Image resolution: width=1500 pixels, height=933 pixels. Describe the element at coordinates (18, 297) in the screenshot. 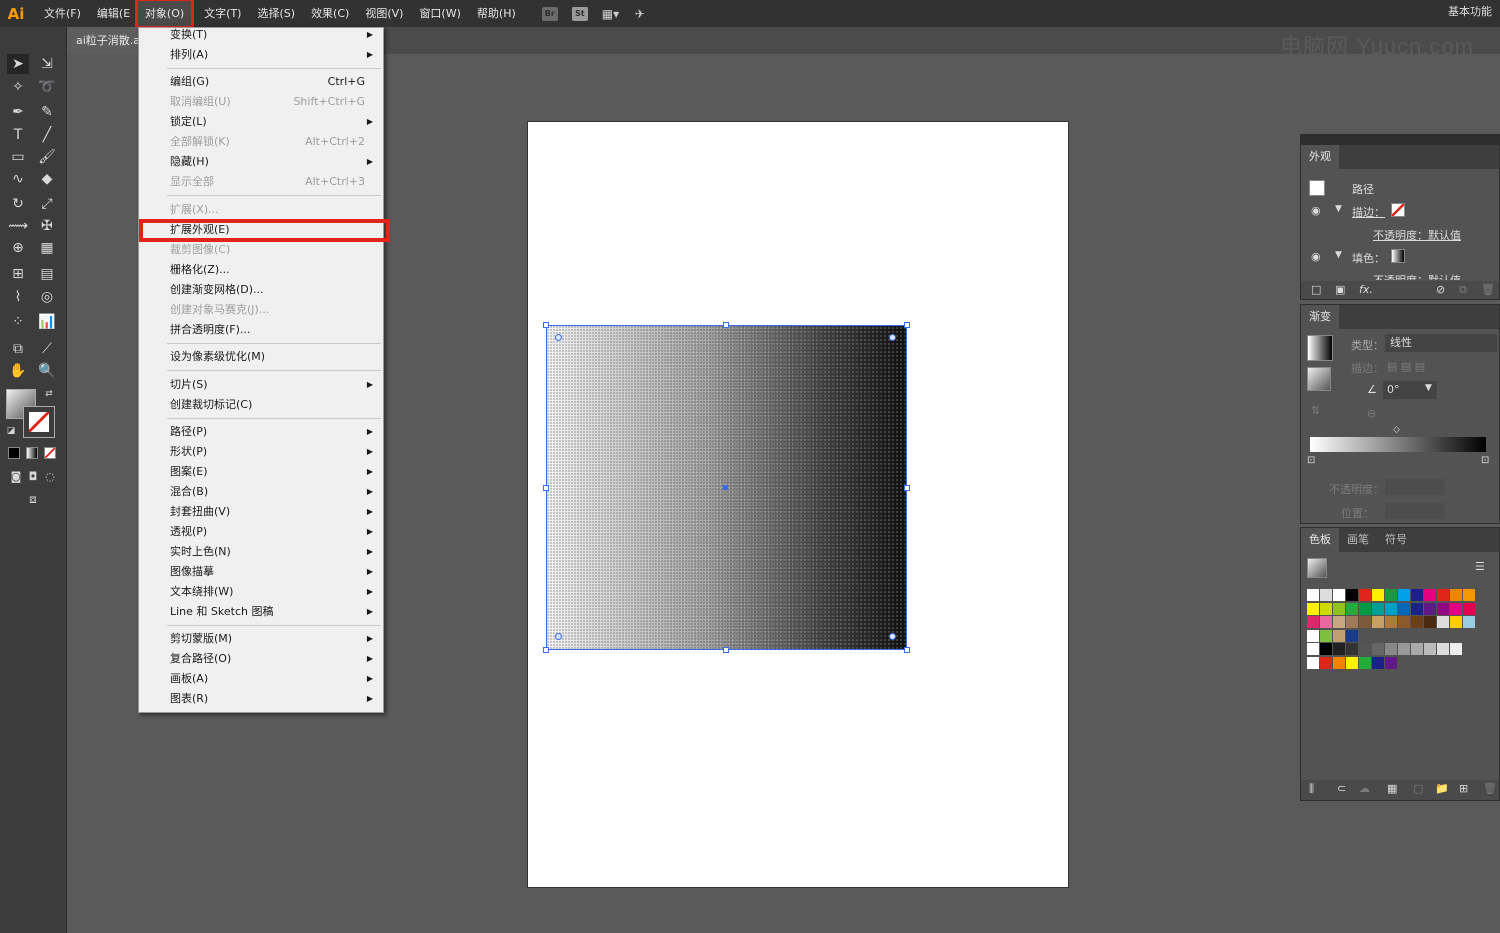

I see `eyedropper-tool-icon: ⌇` at that location.